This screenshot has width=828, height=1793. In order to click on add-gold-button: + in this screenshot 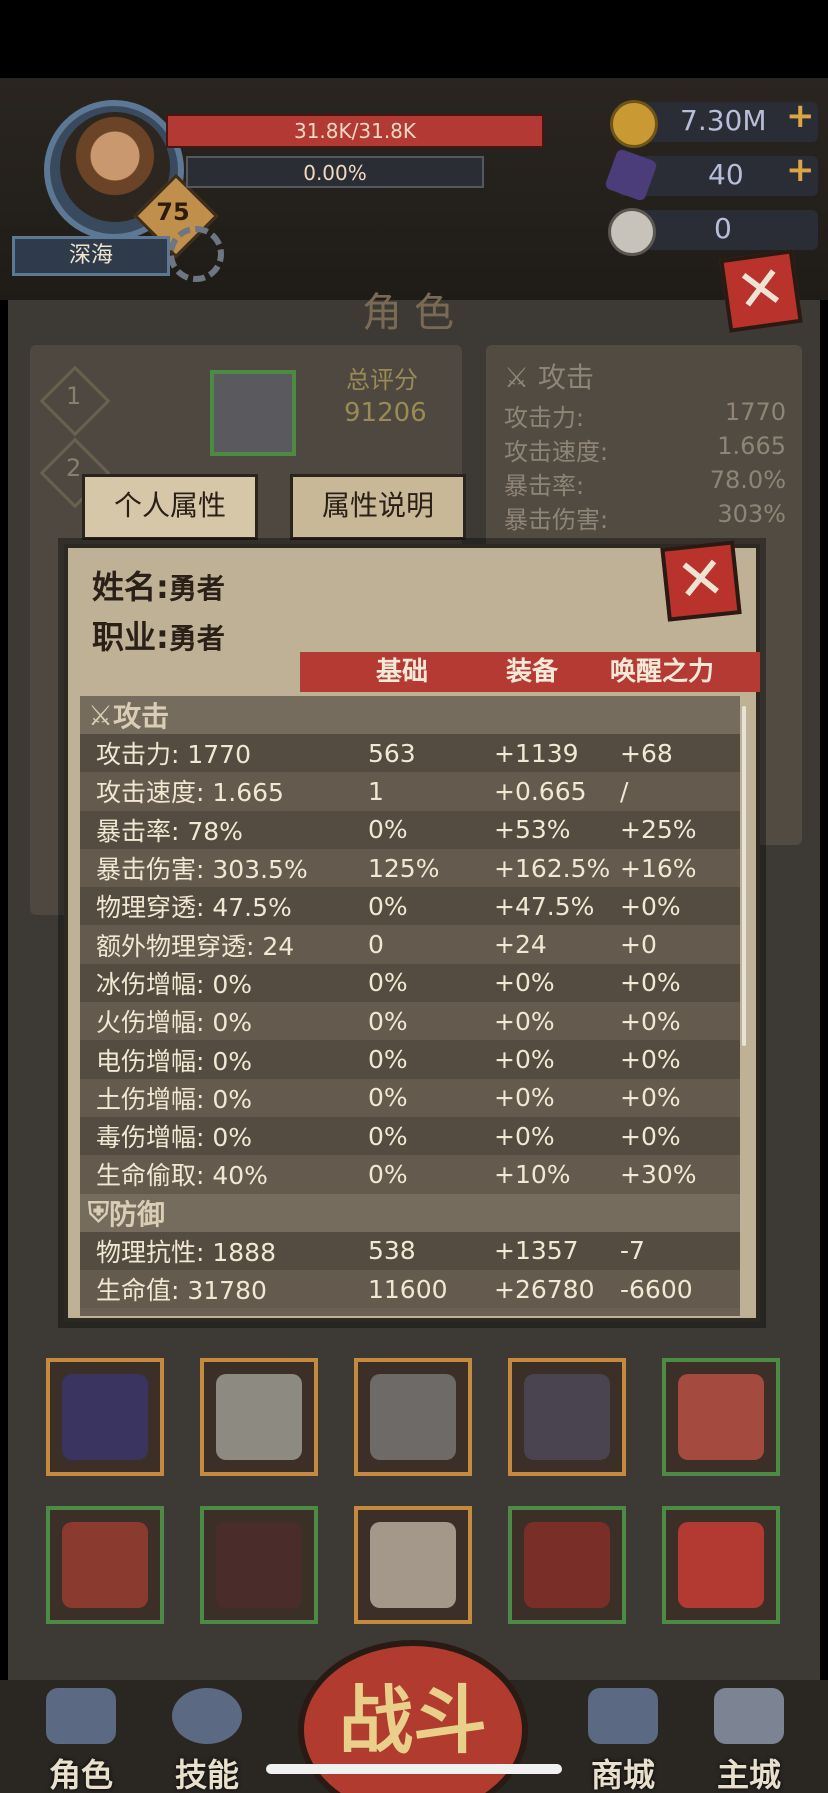, I will do `click(800, 116)`.